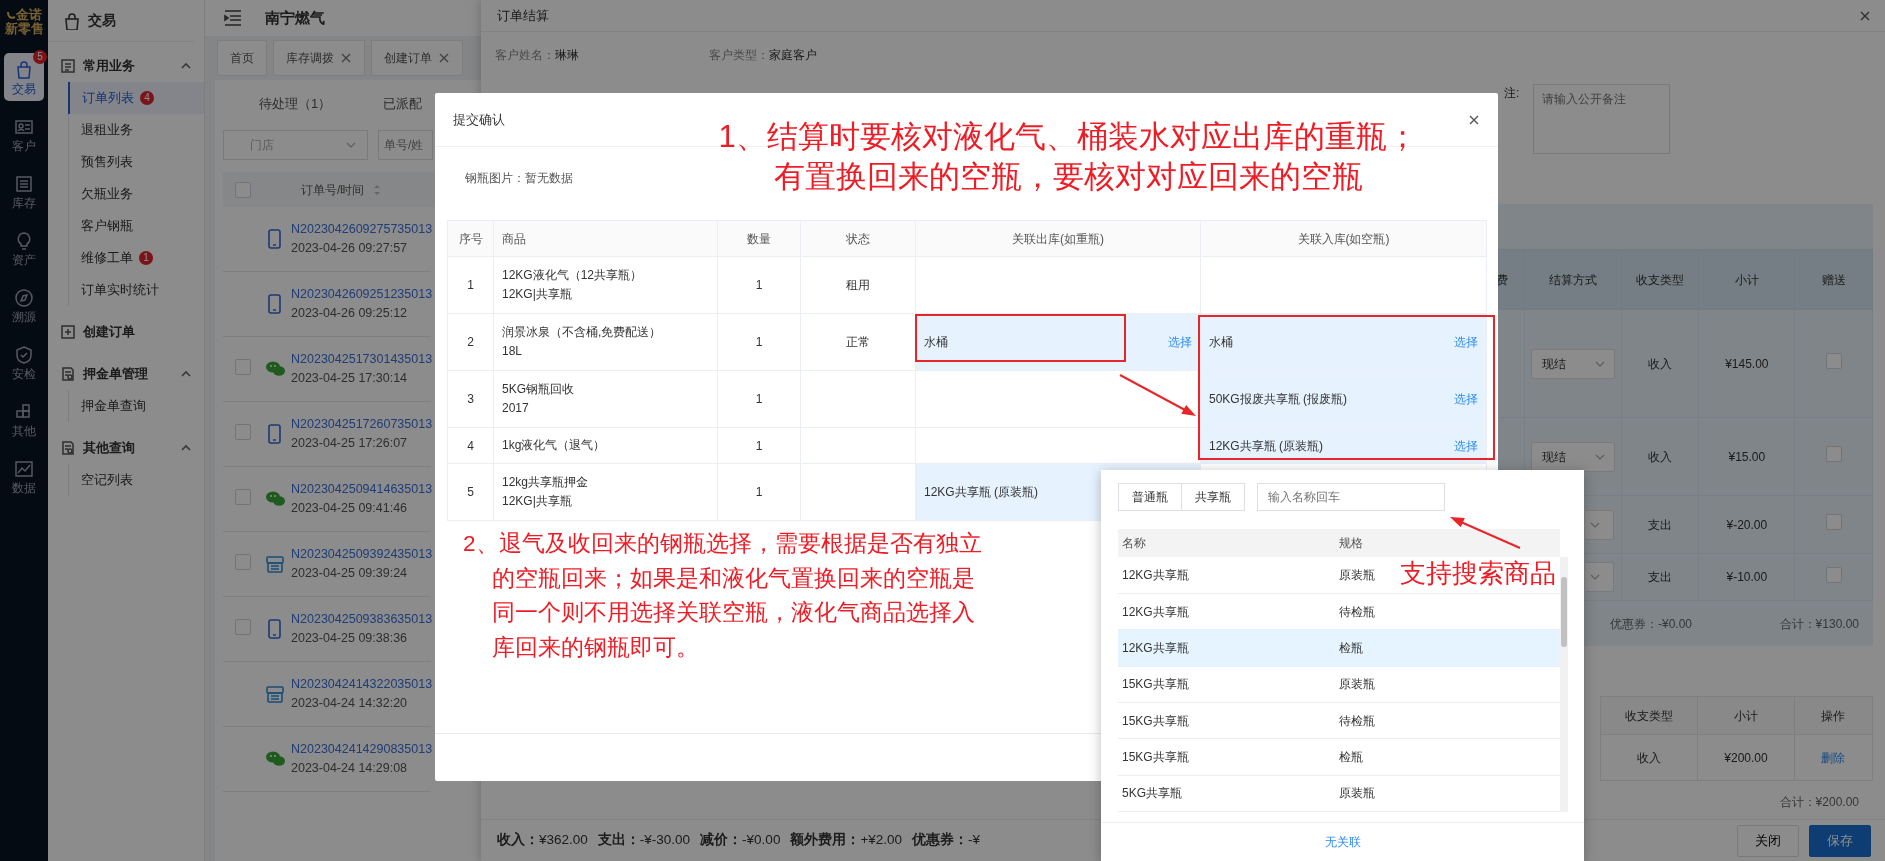  Describe the element at coordinates (1266, 446) in the screenshot. I see `linked-item-name: 12KG共享瓶 (原装瓶)` at that location.